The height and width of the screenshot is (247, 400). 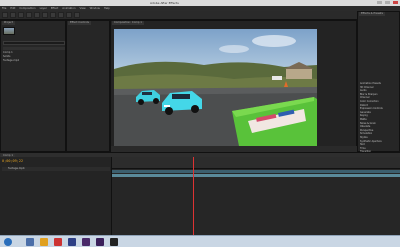 What do you see at coordinates (193, 196) in the screenshot?
I see `playhead` at bounding box center [193, 196].